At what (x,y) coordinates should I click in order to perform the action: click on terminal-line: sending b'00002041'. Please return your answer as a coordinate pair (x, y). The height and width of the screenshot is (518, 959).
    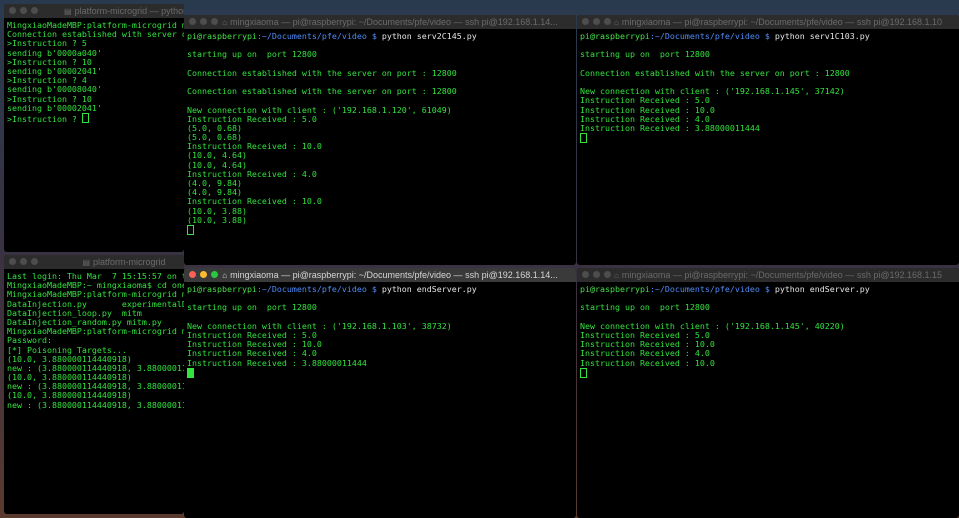
    Looking at the image, I should click on (54, 107).